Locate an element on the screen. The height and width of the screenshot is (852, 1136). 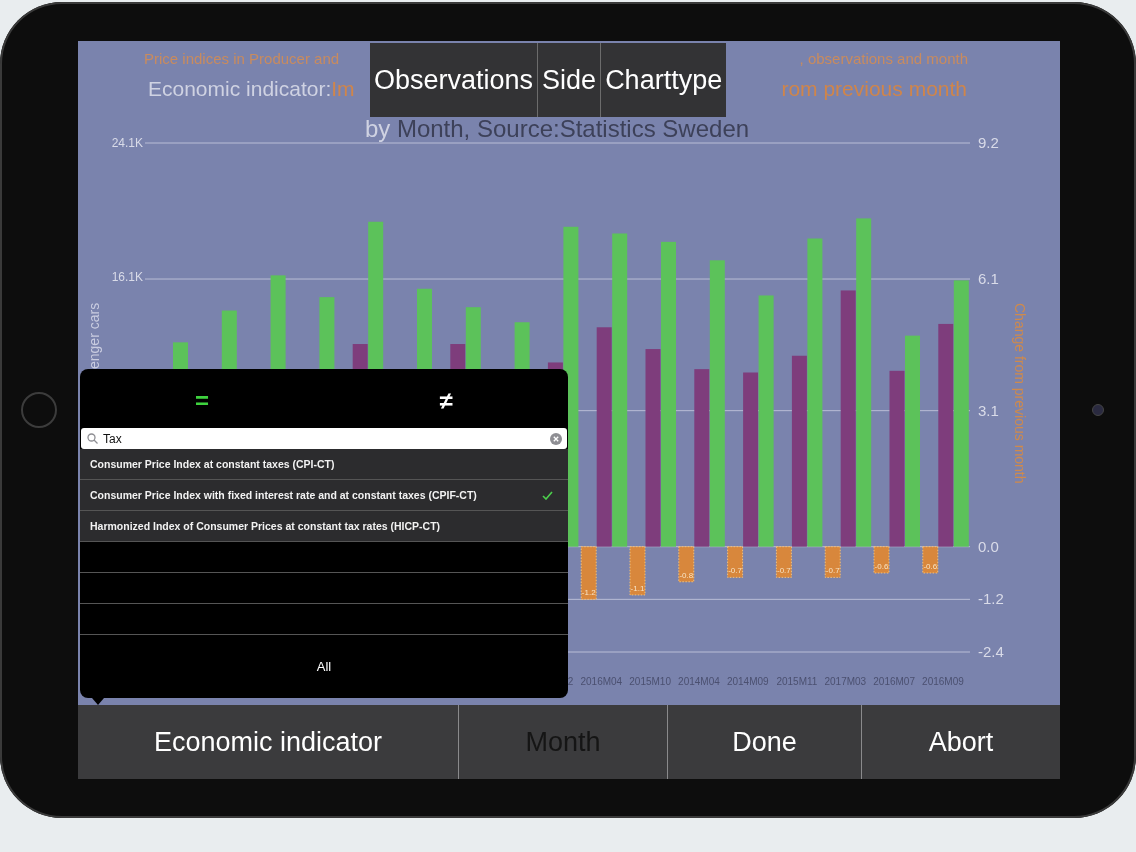
toolbar-button: Done is located at coordinates (764, 742).